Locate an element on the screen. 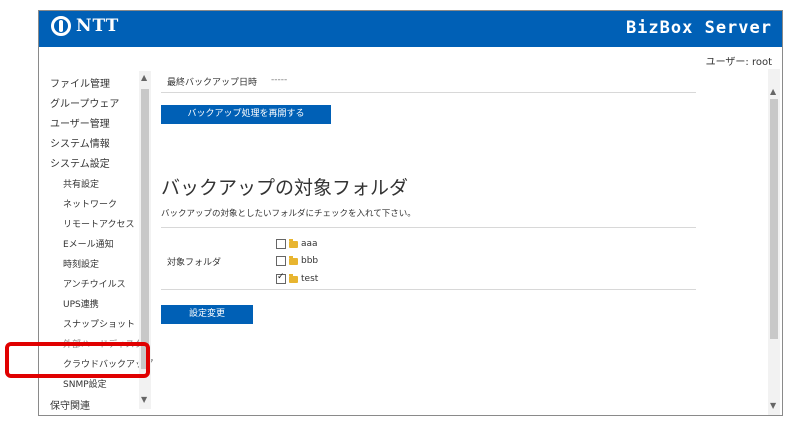 The width and height of the screenshot is (791, 429). sidebar-sub-antivirus: アンチウイルス is located at coordinates (94, 283).